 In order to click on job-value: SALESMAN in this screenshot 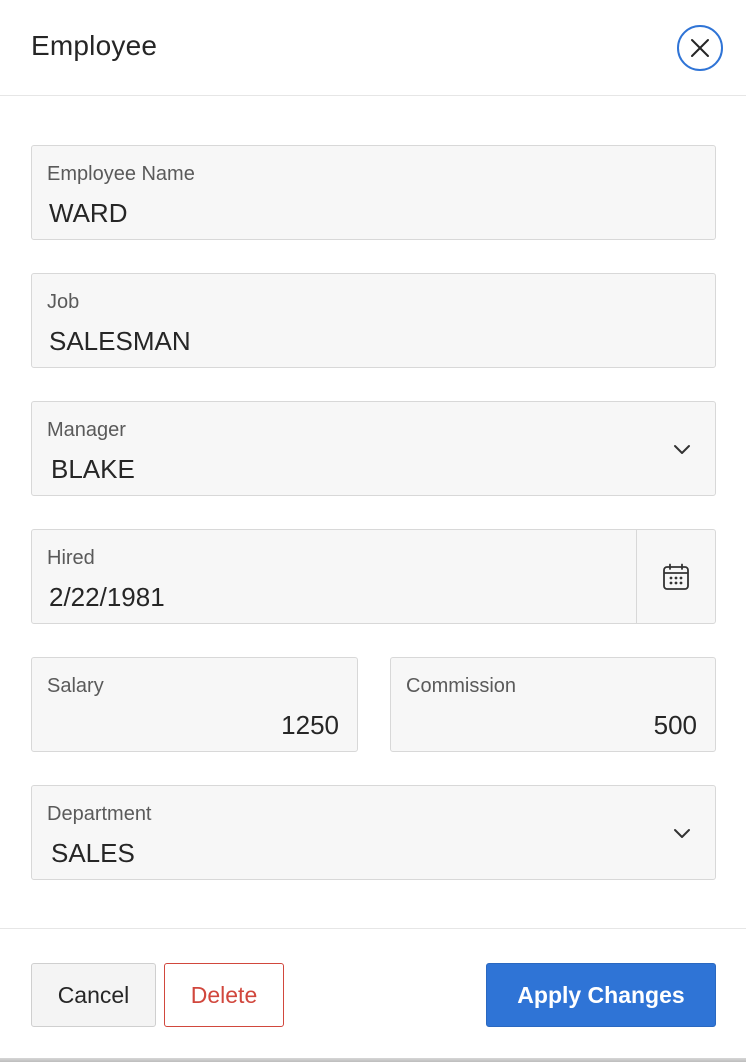, I will do `click(120, 341)`.